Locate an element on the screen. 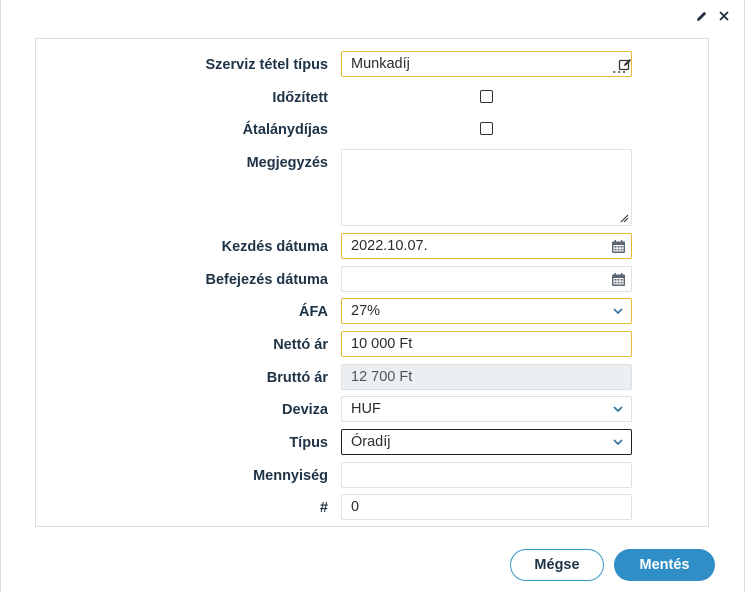  start-date-label: Kezdés dátuma is located at coordinates (274, 247).